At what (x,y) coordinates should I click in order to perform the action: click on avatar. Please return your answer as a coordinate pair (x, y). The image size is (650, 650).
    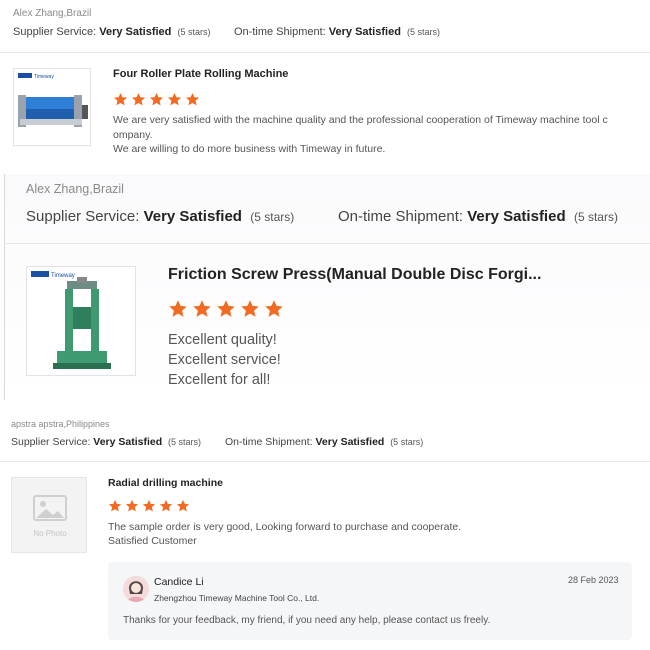
    Looking at the image, I should click on (136, 589).